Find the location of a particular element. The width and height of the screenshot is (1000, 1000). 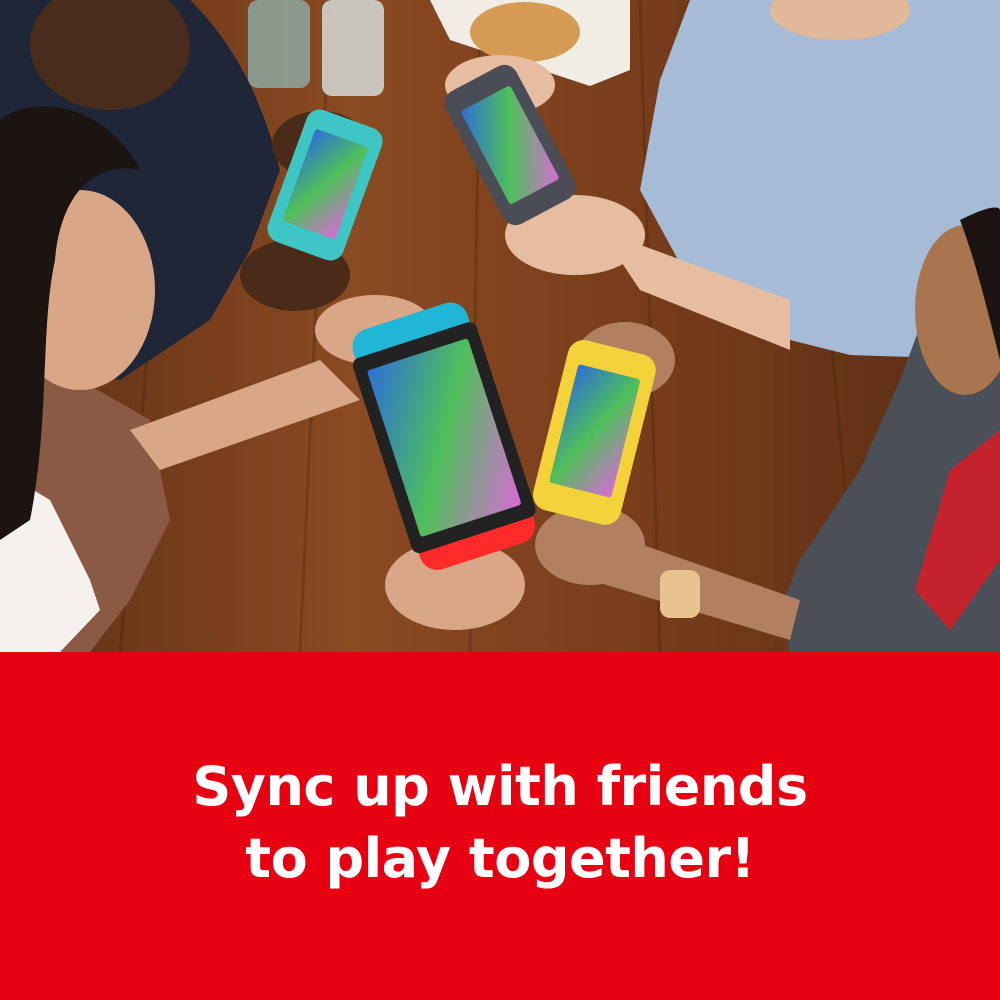

headline: Sync up with friends to play together! is located at coordinates (500, 823).